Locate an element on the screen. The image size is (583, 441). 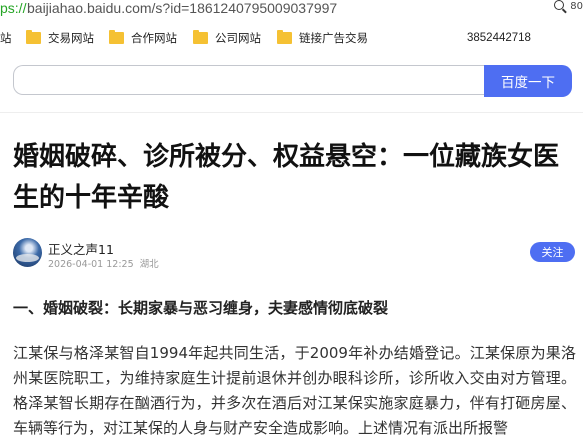
author-block: 正义之声11 2026-04-01 12:25 湖北 关注 is located at coordinates (294, 254).